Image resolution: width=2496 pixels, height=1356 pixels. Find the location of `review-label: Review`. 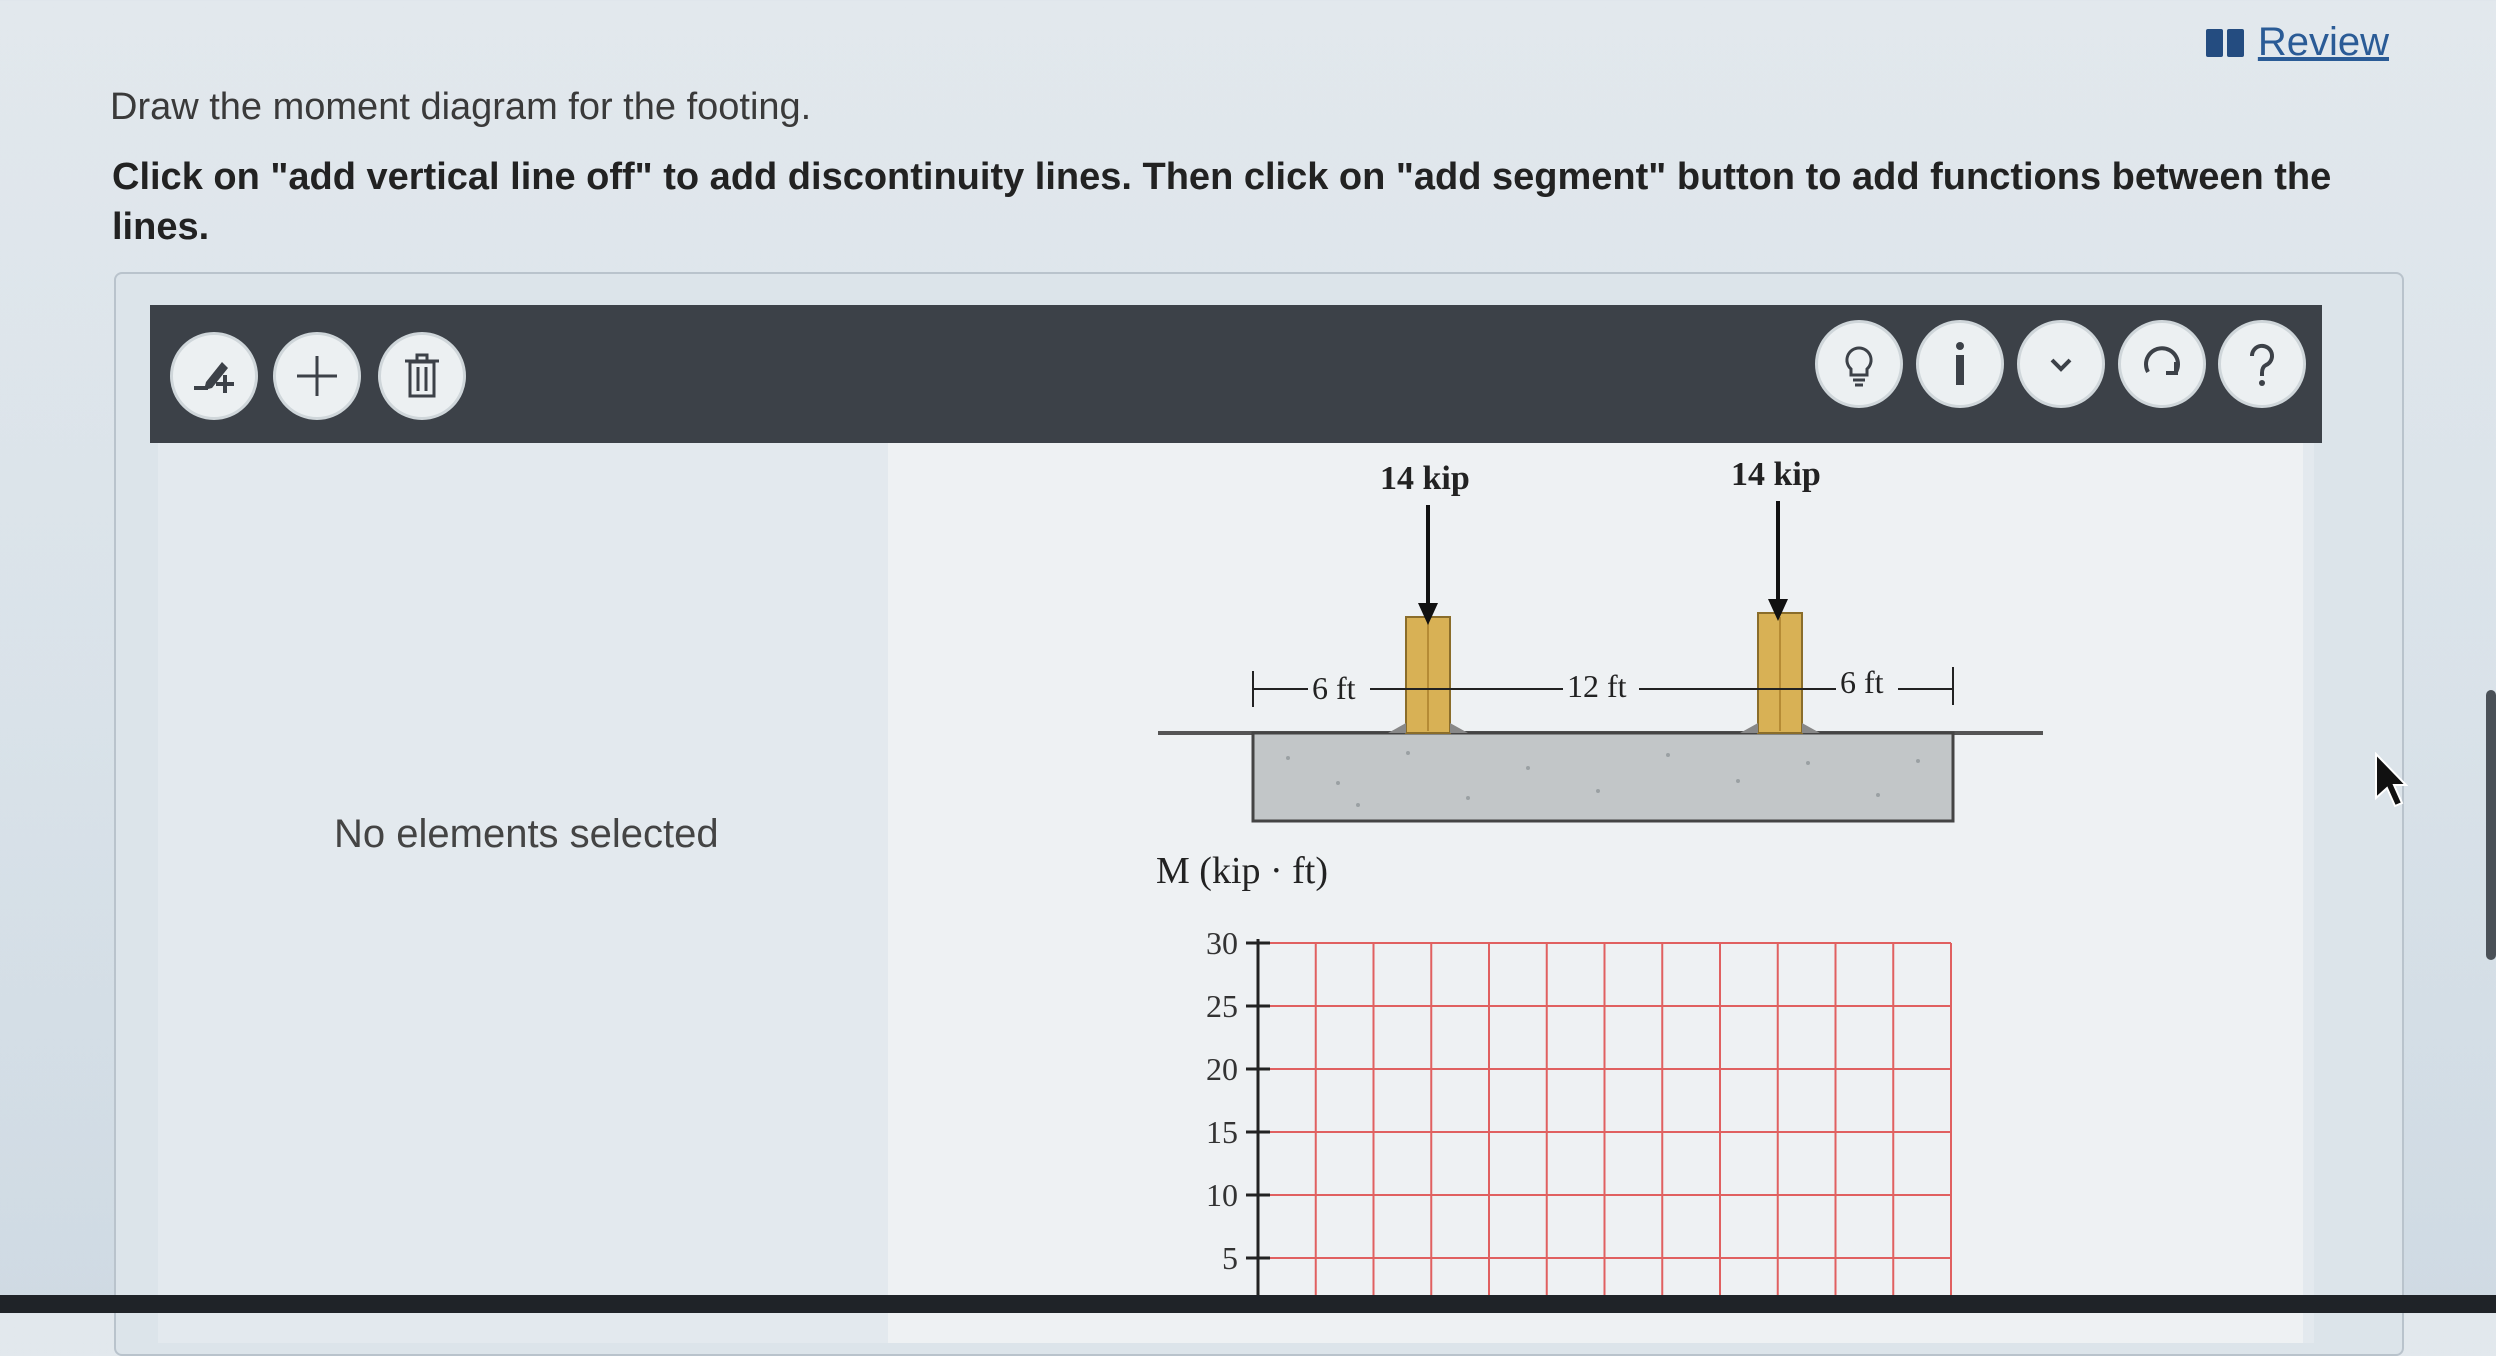

review-label: Review is located at coordinates (2323, 42).